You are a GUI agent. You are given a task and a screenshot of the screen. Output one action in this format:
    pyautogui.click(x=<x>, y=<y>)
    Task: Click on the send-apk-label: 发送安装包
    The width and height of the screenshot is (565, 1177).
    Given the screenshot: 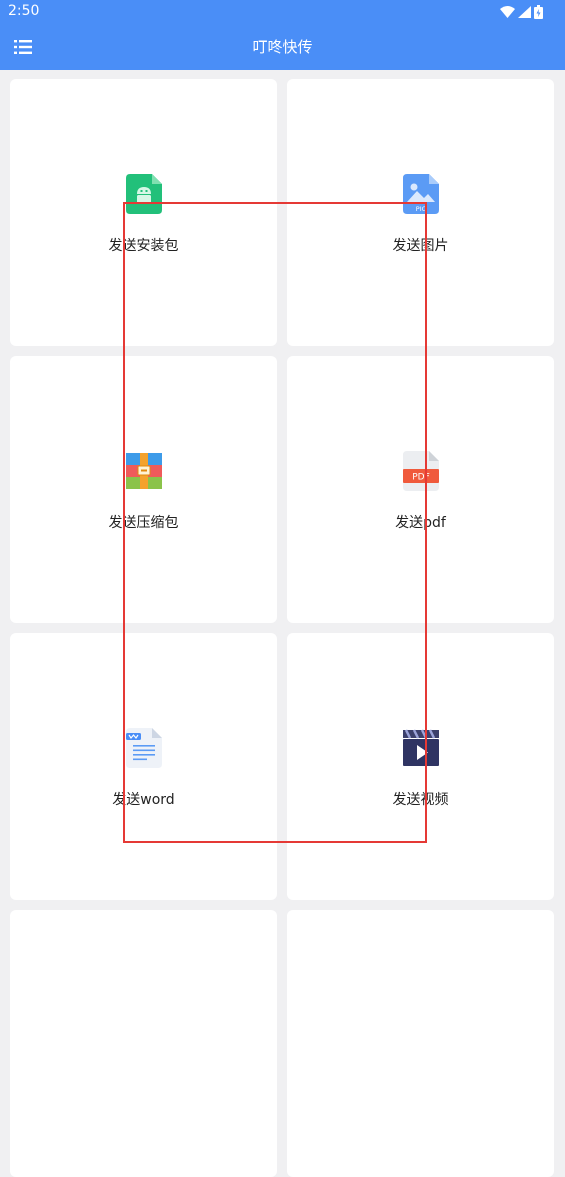 What is the action you would take?
    pyautogui.click(x=143, y=246)
    